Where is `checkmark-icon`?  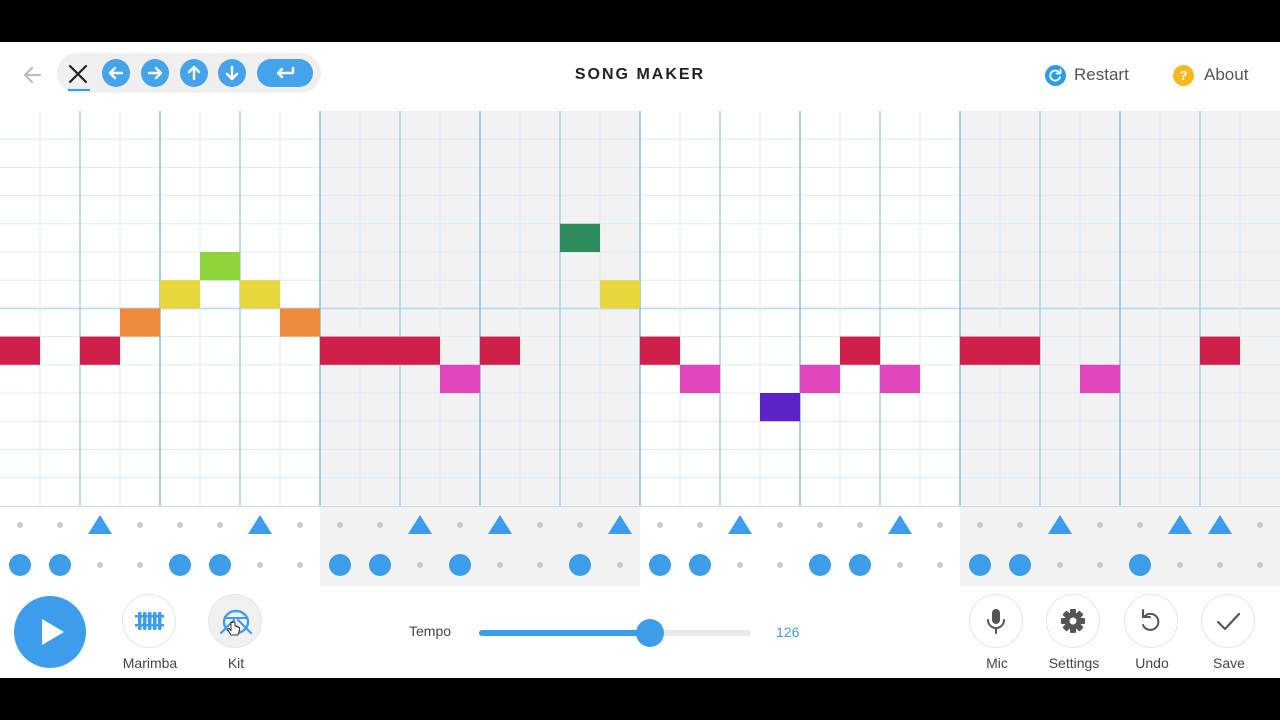 checkmark-icon is located at coordinates (1228, 621).